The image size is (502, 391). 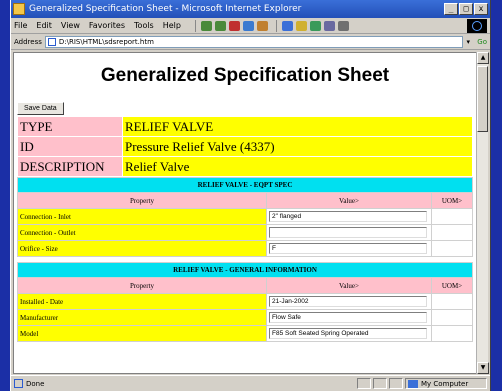 What do you see at coordinates (348, 248) in the screenshot?
I see `value-input: F` at bounding box center [348, 248].